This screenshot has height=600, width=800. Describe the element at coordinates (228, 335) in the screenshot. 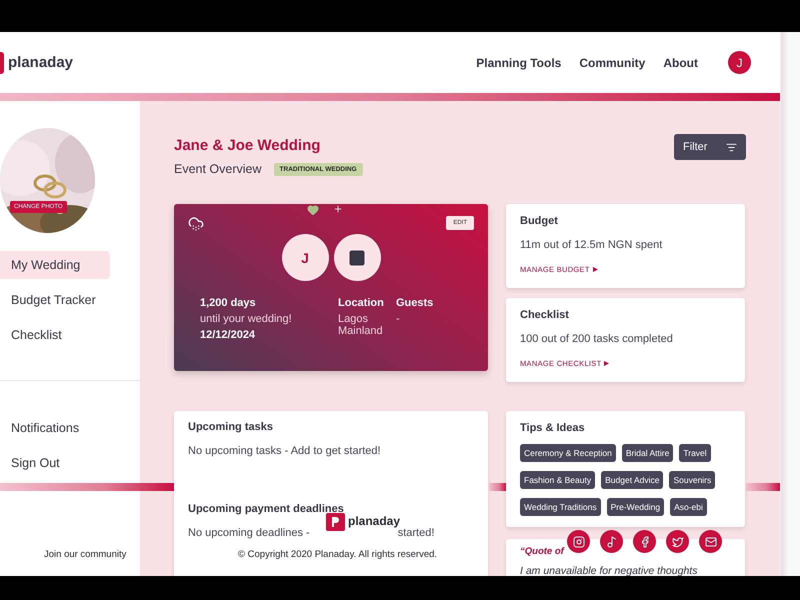

I see `wedding-date: 12/12/2024` at that location.